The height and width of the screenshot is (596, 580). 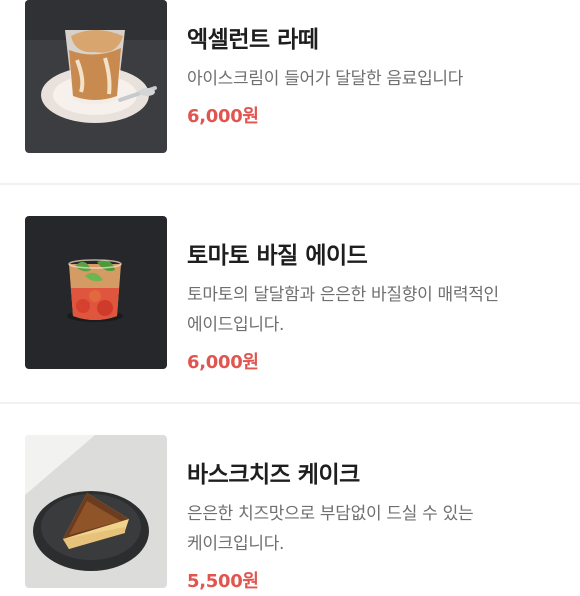 I want to click on menu-item-name: 토마토 바질 에이드, so click(x=277, y=256).